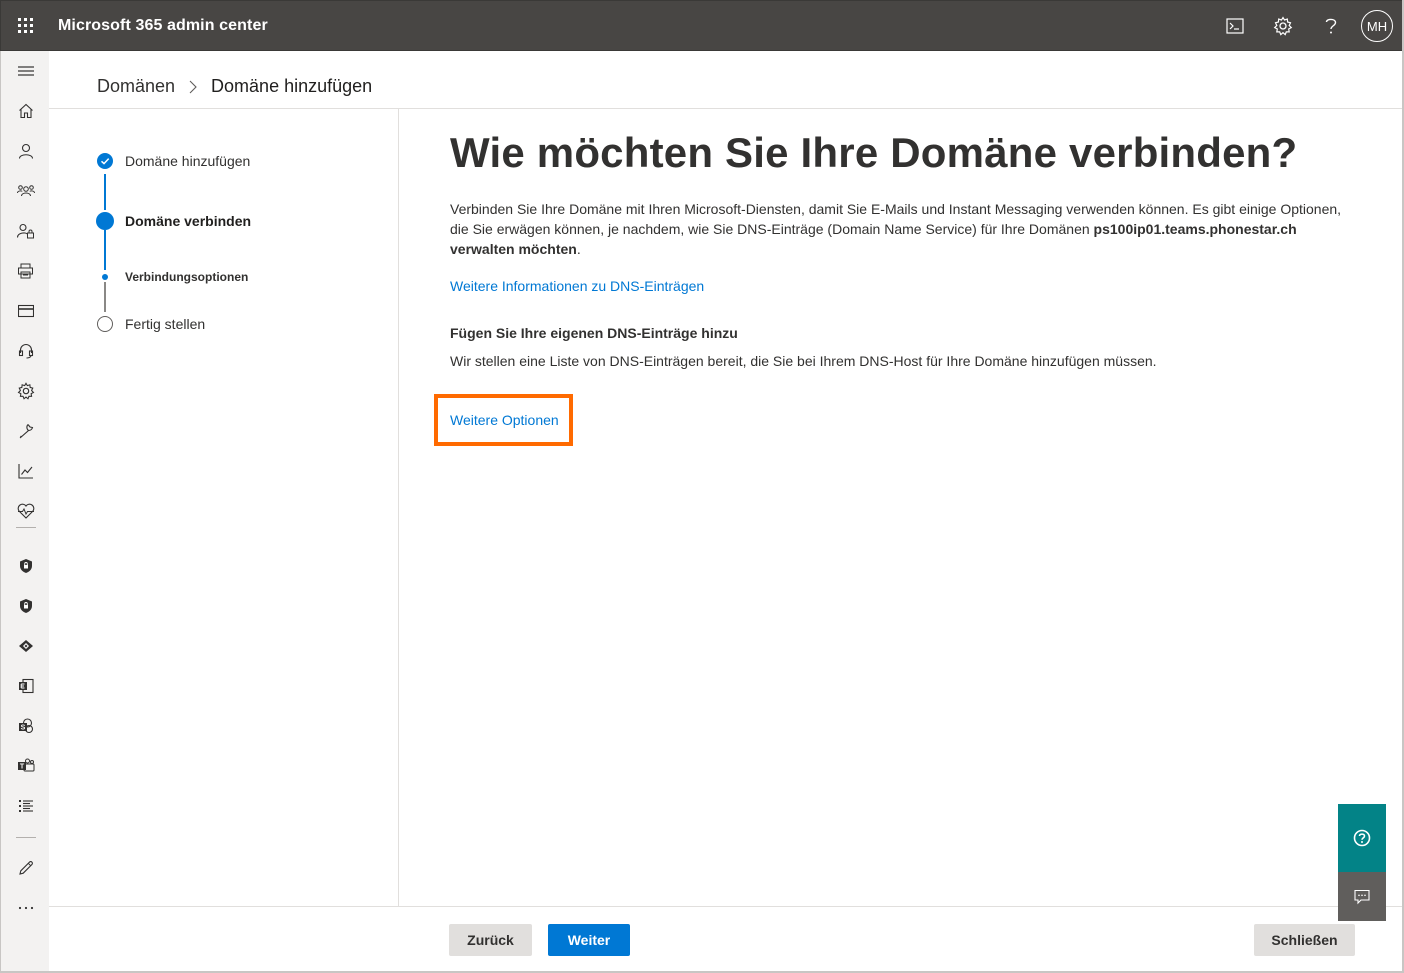  I want to click on left-nav: S T, so click(24, 512).